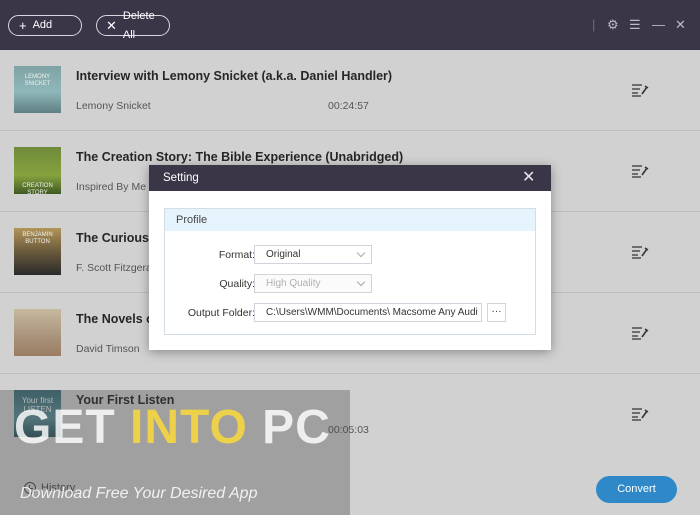  What do you see at coordinates (37, 80) in the screenshot?
I see `cover-text: LEMONY SNICKET` at bounding box center [37, 80].